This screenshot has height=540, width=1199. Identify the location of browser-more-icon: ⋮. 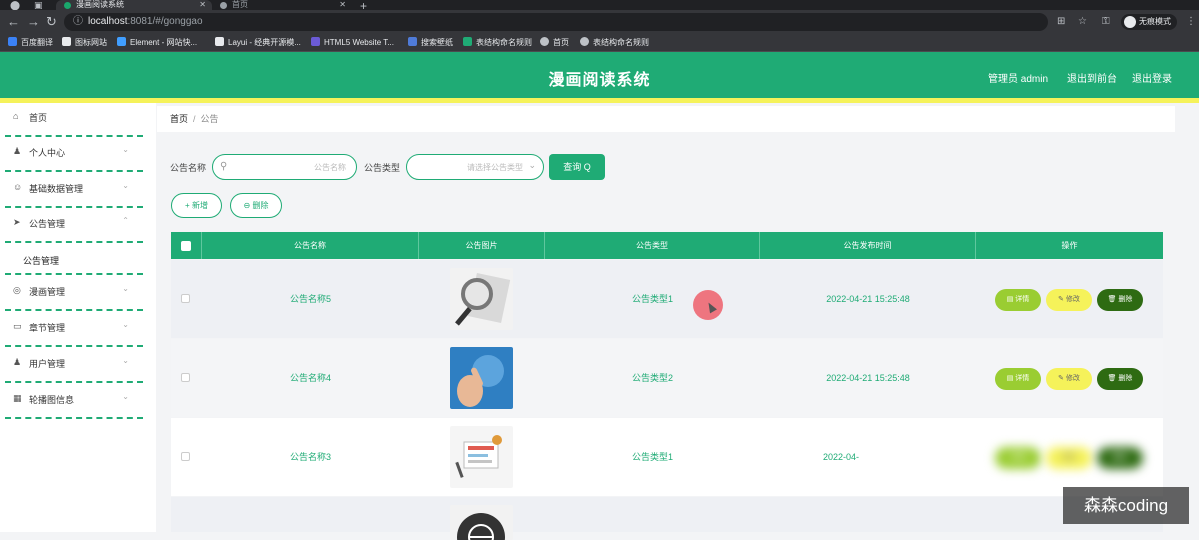
(1191, 22).